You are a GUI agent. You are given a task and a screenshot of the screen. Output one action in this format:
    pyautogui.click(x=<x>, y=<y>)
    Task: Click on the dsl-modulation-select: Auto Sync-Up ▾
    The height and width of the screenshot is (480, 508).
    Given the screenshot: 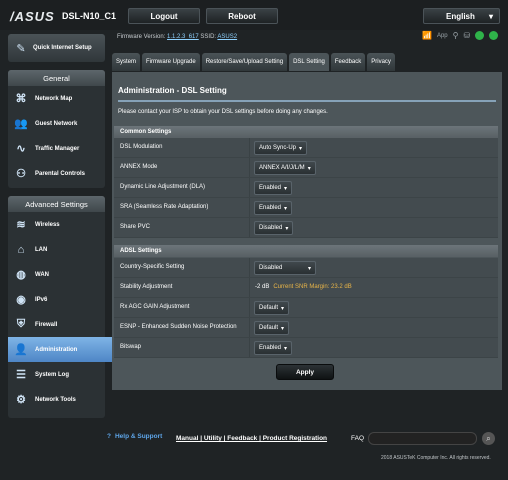 What is the action you would take?
    pyautogui.click(x=281, y=148)
    